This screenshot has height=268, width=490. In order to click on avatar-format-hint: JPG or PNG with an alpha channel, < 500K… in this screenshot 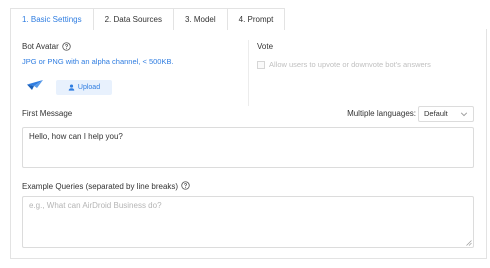, I will do `click(98, 61)`.